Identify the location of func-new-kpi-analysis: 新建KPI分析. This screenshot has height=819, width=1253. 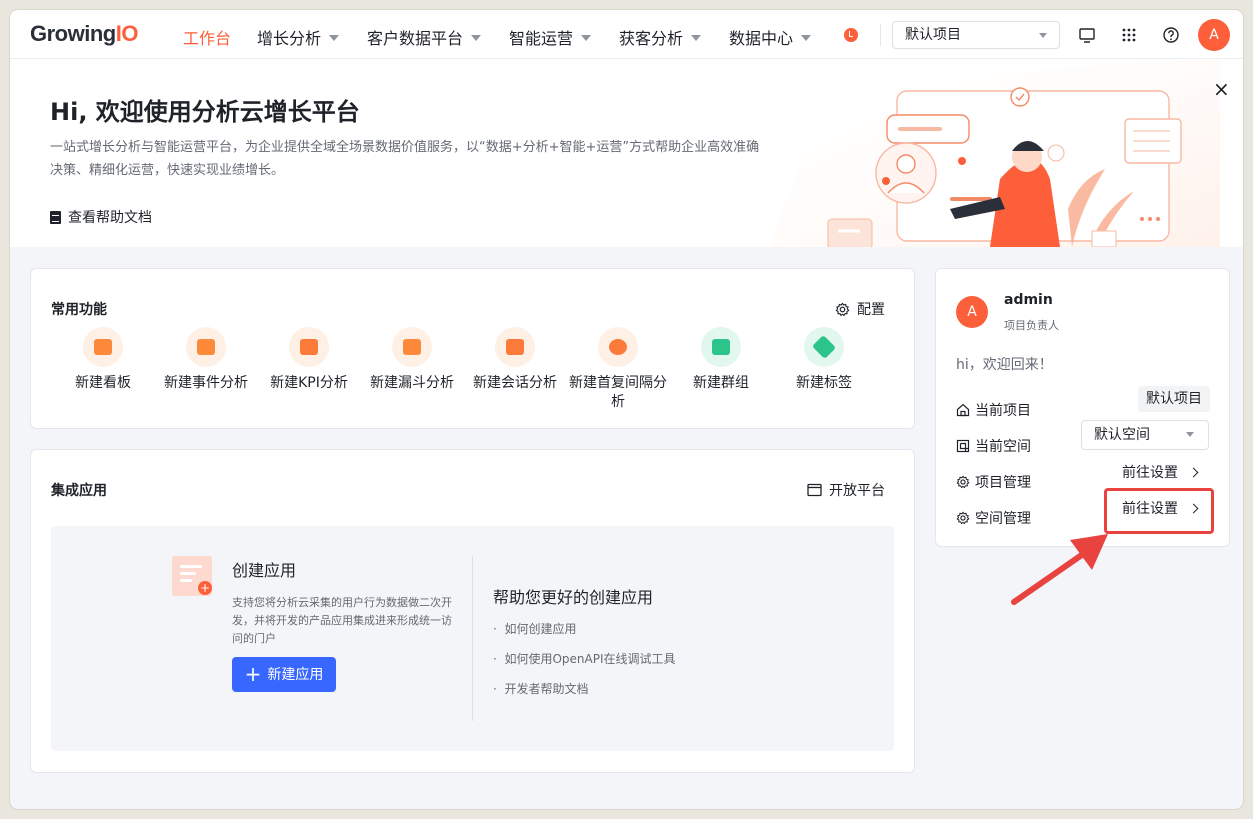
(309, 360).